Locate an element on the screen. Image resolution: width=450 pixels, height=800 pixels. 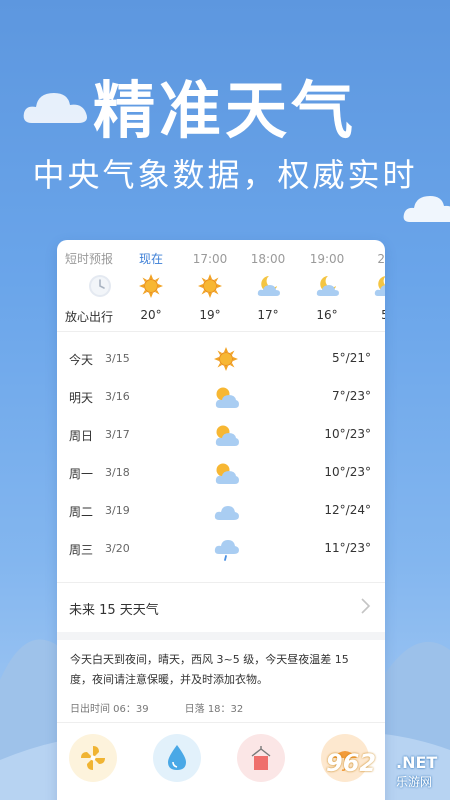
day-temp-range: 11°/23° is located at coordinates (347, 548).